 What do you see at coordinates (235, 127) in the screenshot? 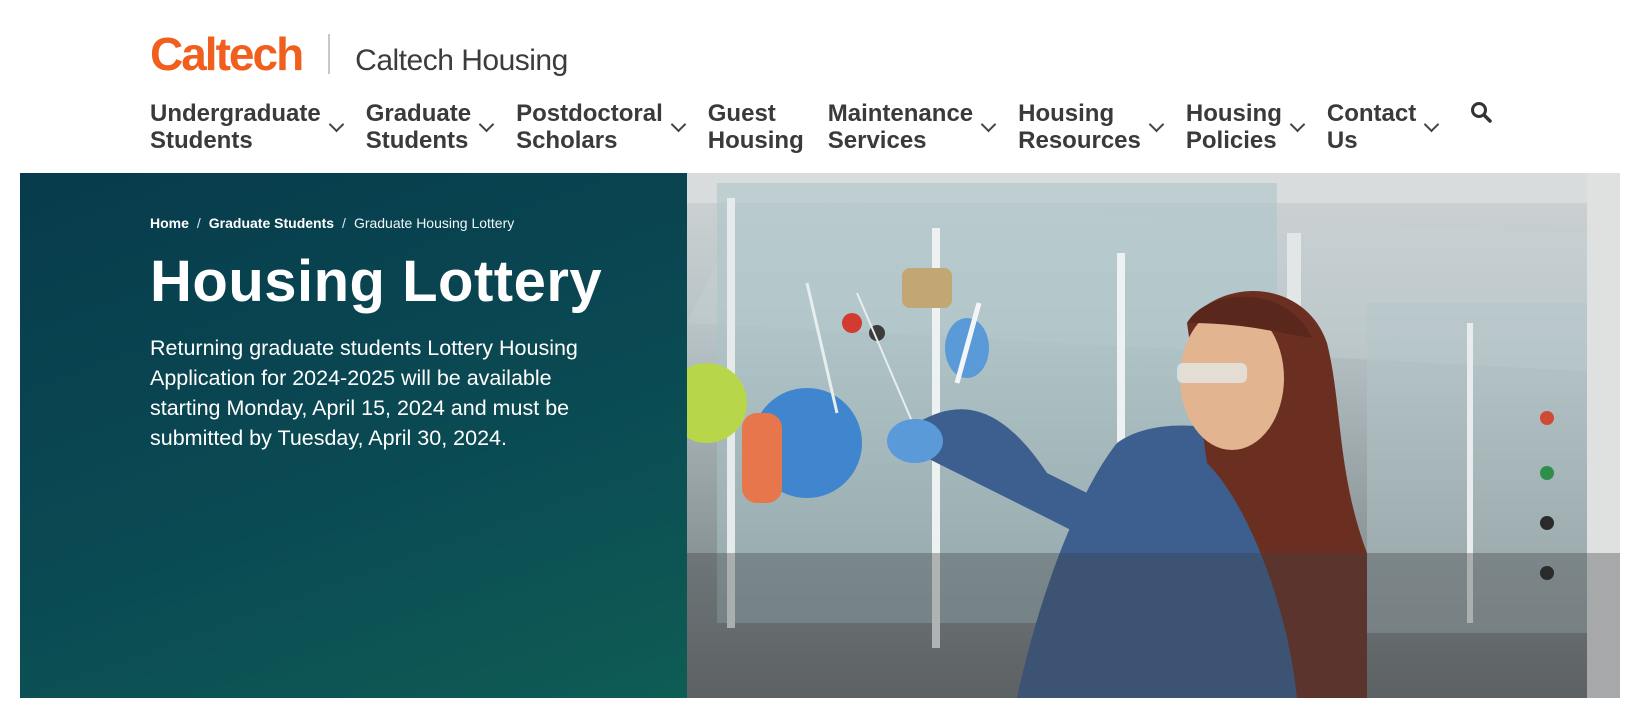
I see `nav-label: Undergraduate Students` at bounding box center [235, 127].